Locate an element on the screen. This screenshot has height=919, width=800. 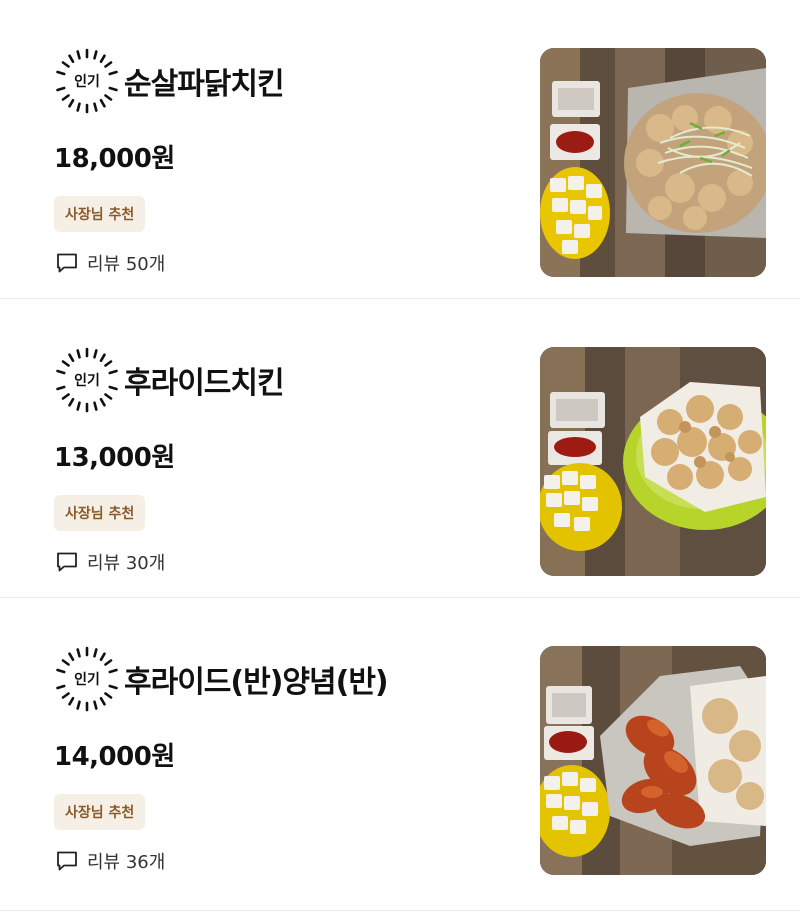
review-count-label: 리뷰 50개 is located at coordinates (126, 264).